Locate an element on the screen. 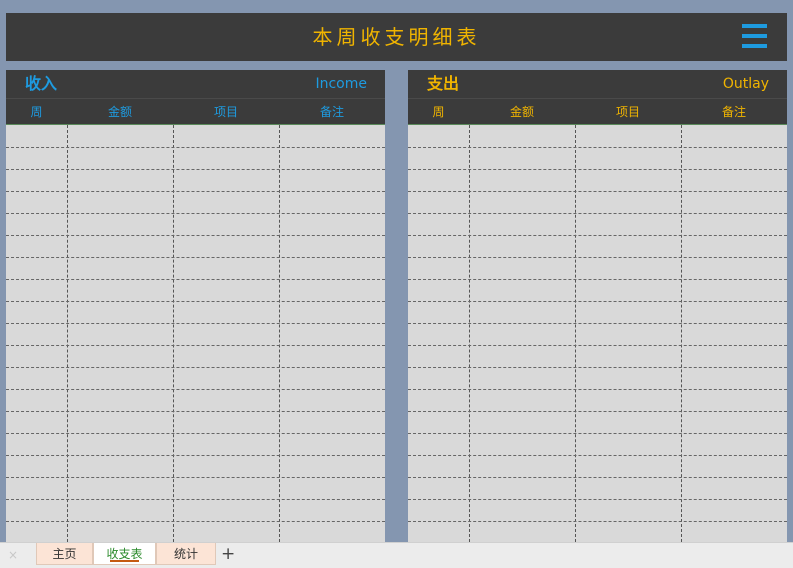 The width and height of the screenshot is (793, 568). income-header: 收入 Income is located at coordinates (195, 84).